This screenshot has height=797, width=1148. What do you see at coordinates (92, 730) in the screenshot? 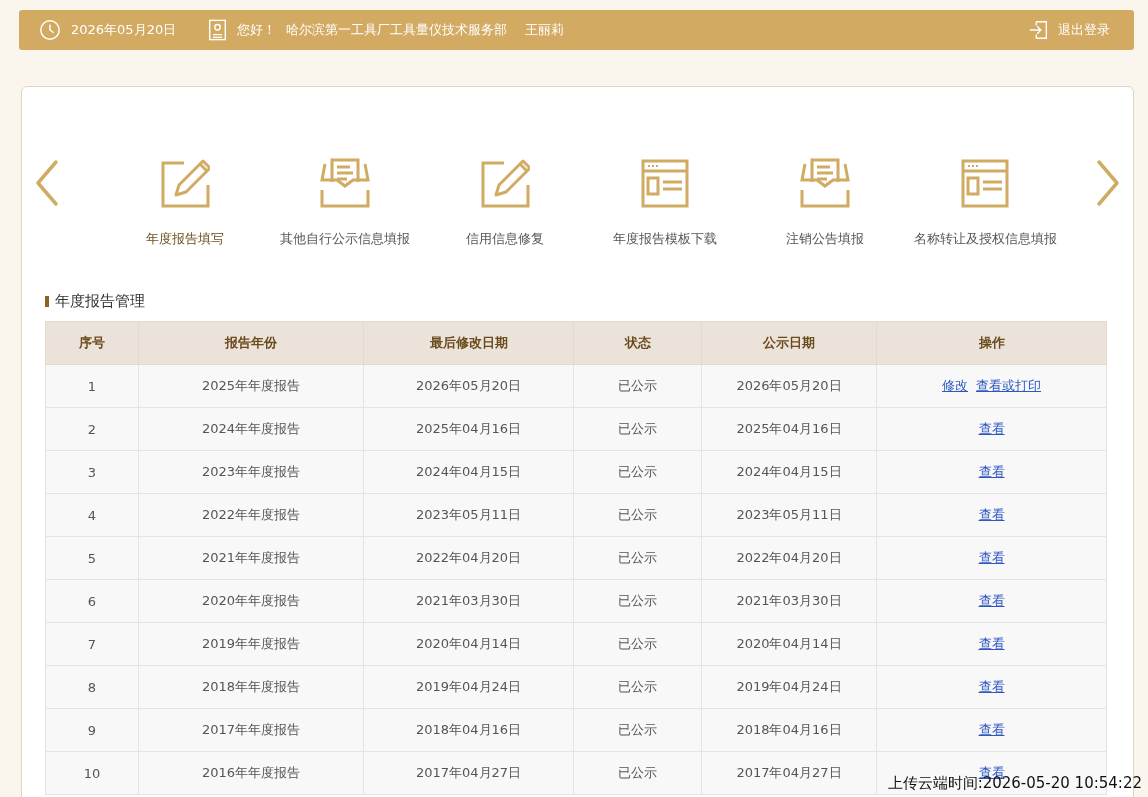
I see `table-cell: 9` at bounding box center [92, 730].